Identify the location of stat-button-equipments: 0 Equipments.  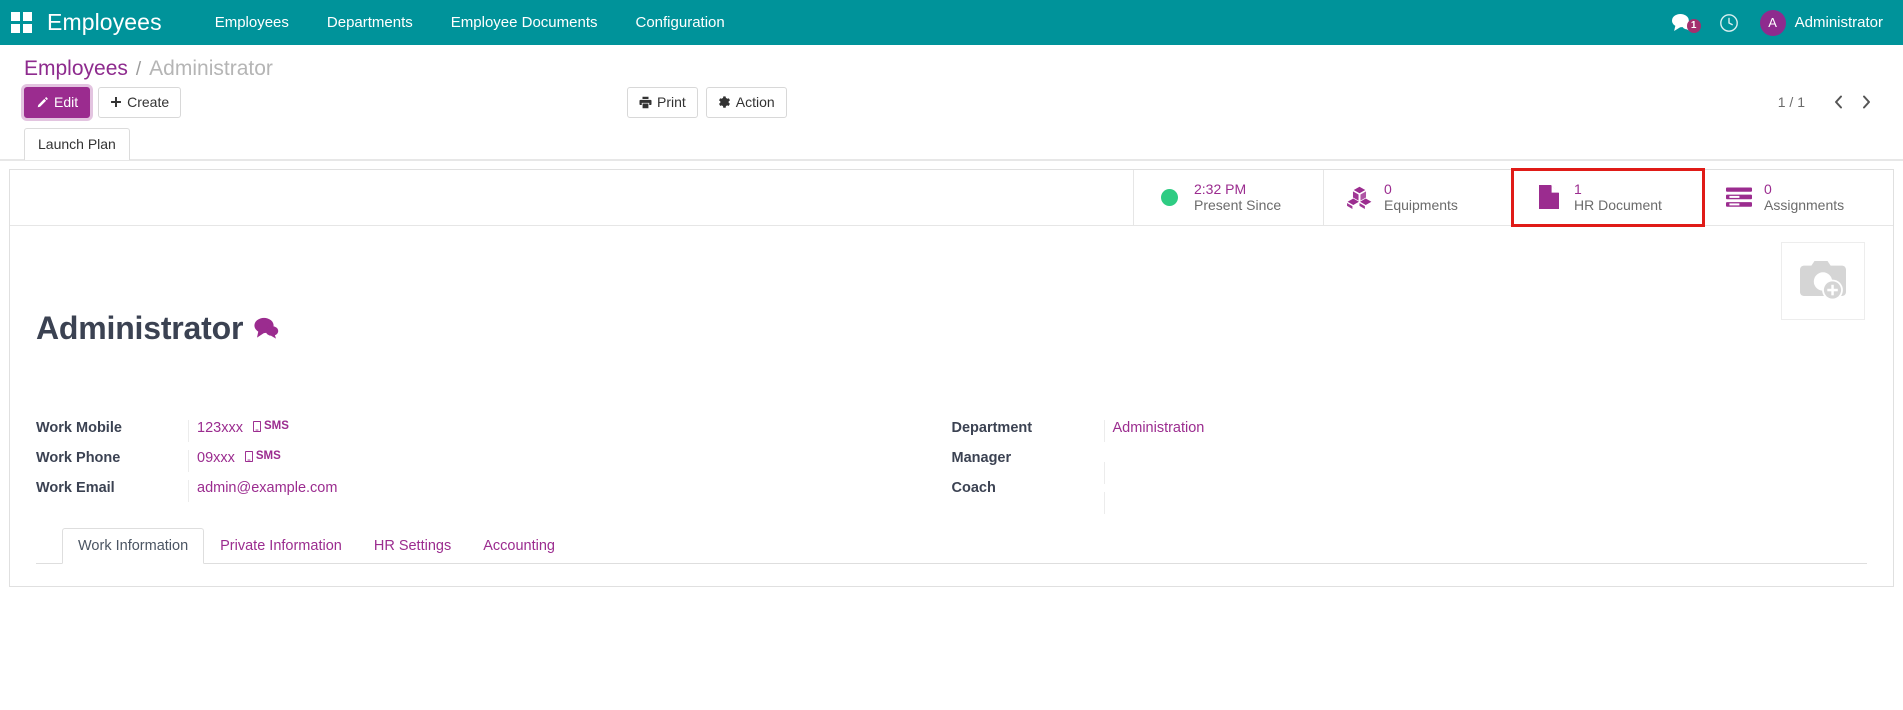
(1418, 197).